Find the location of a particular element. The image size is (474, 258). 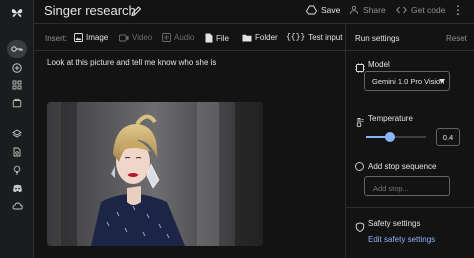

model-label: Model is located at coordinates (379, 64).